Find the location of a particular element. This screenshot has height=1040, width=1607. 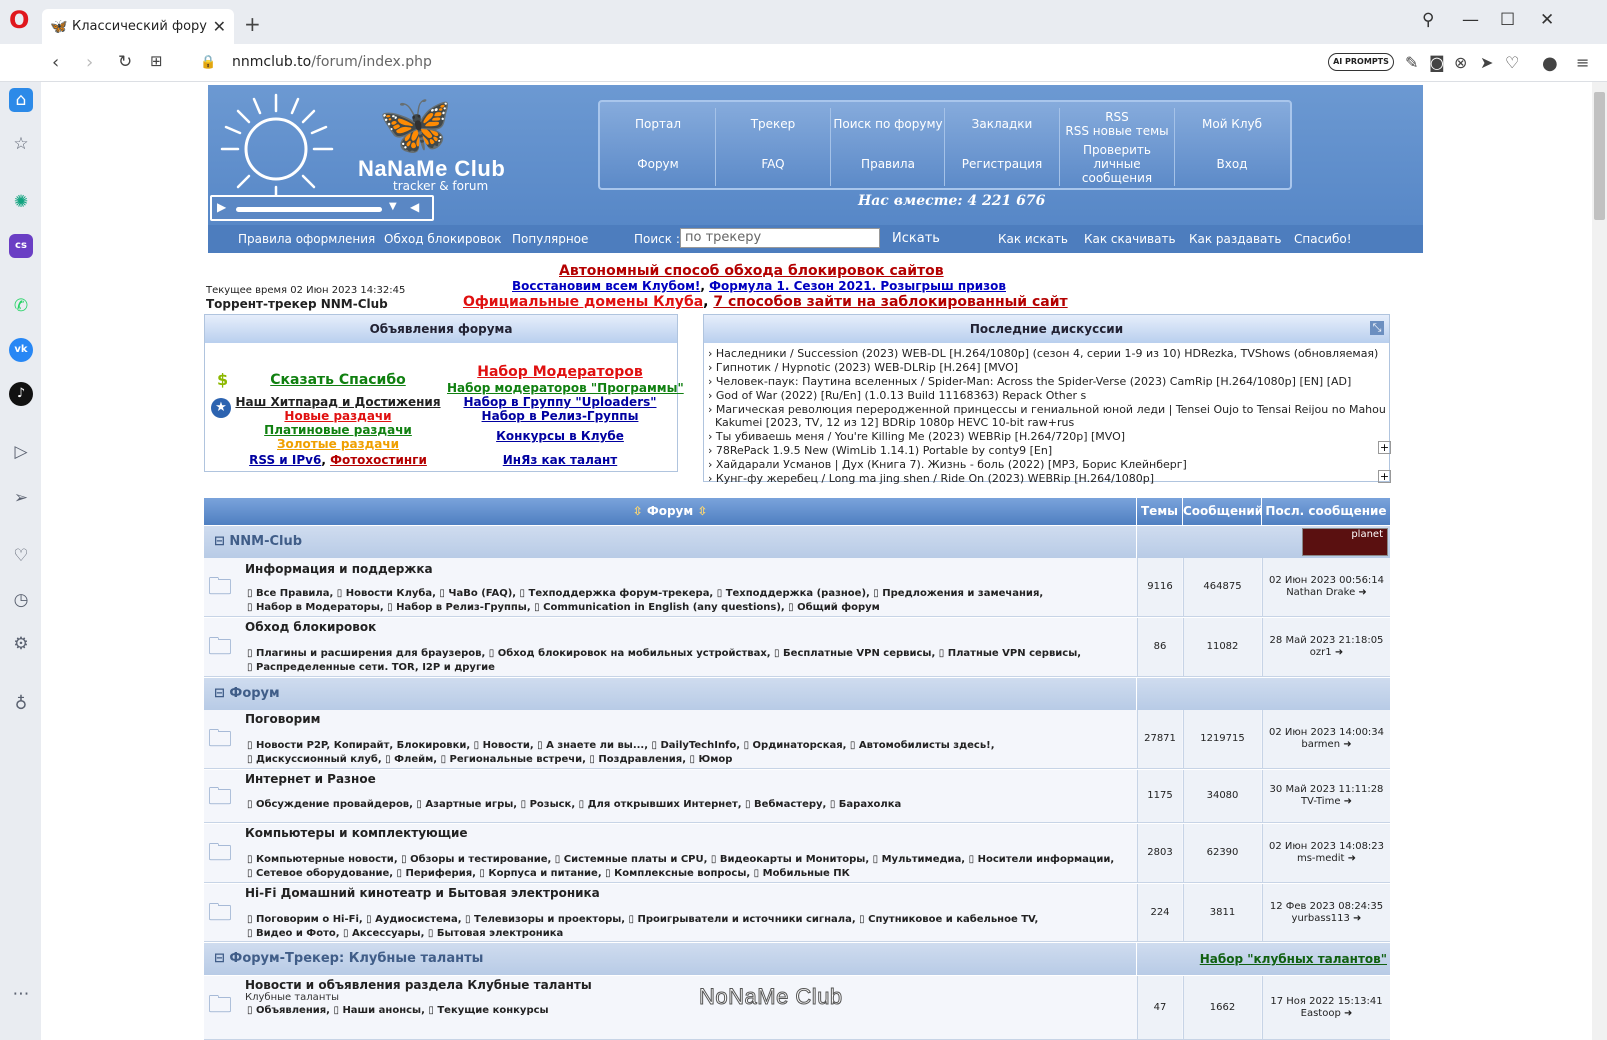

forum-title: Информация и поддержка is located at coordinates (339, 569).